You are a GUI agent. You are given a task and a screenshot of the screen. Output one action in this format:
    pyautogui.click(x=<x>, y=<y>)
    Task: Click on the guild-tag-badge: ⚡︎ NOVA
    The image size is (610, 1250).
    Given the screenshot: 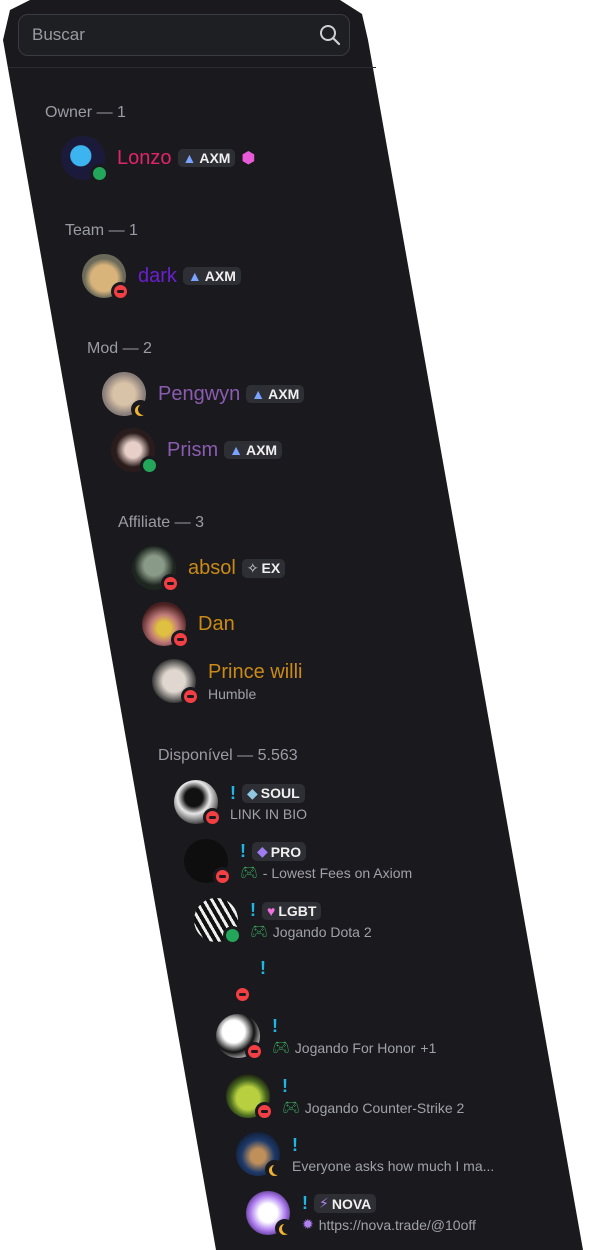 What is the action you would take?
    pyautogui.click(x=345, y=1203)
    